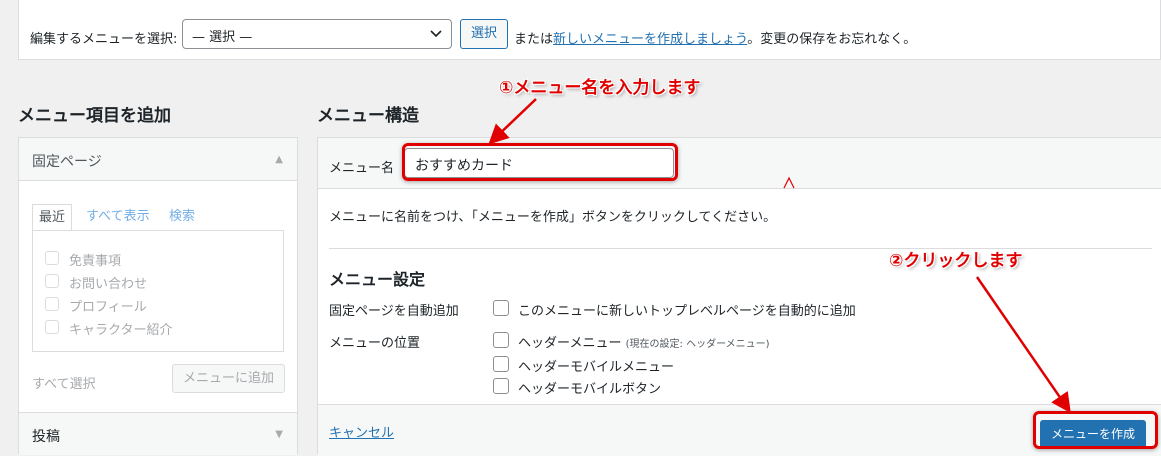 The width and height of the screenshot is (1161, 456). I want to click on arrow-to-name-input, so click(512, 121).